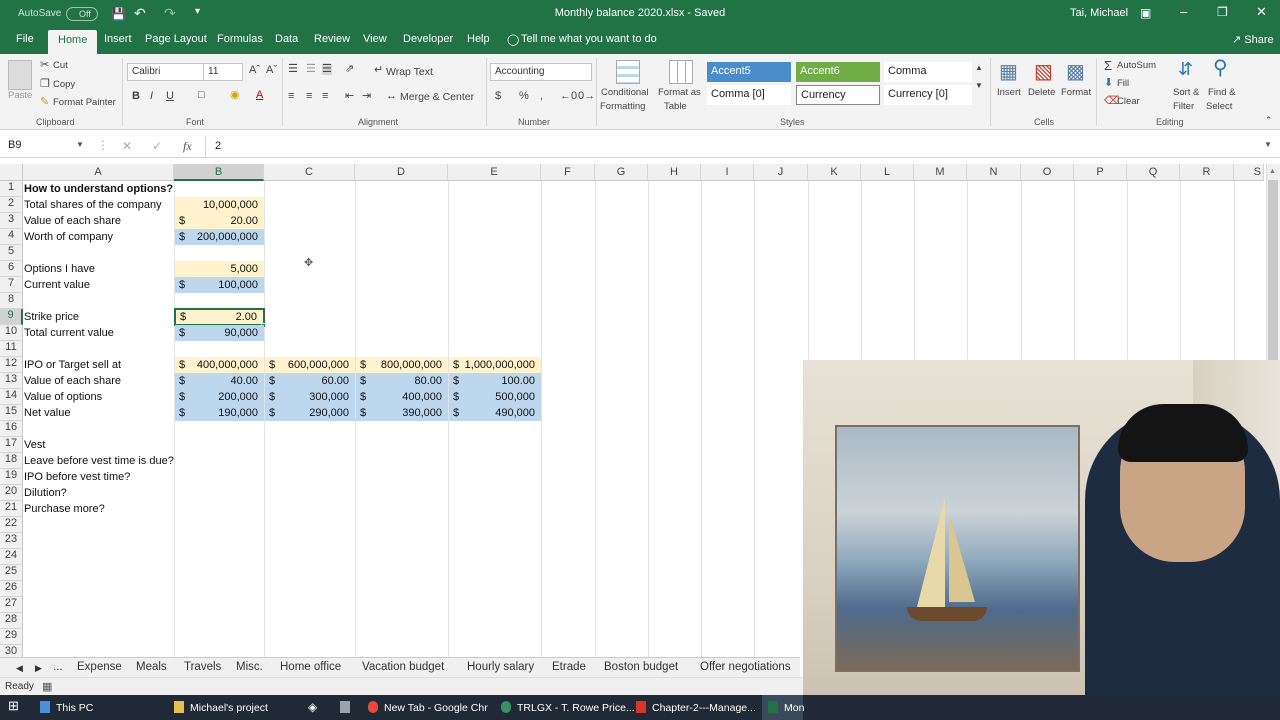 The height and width of the screenshot is (720, 1280). I want to click on tab-insert: Insert, so click(118, 39).